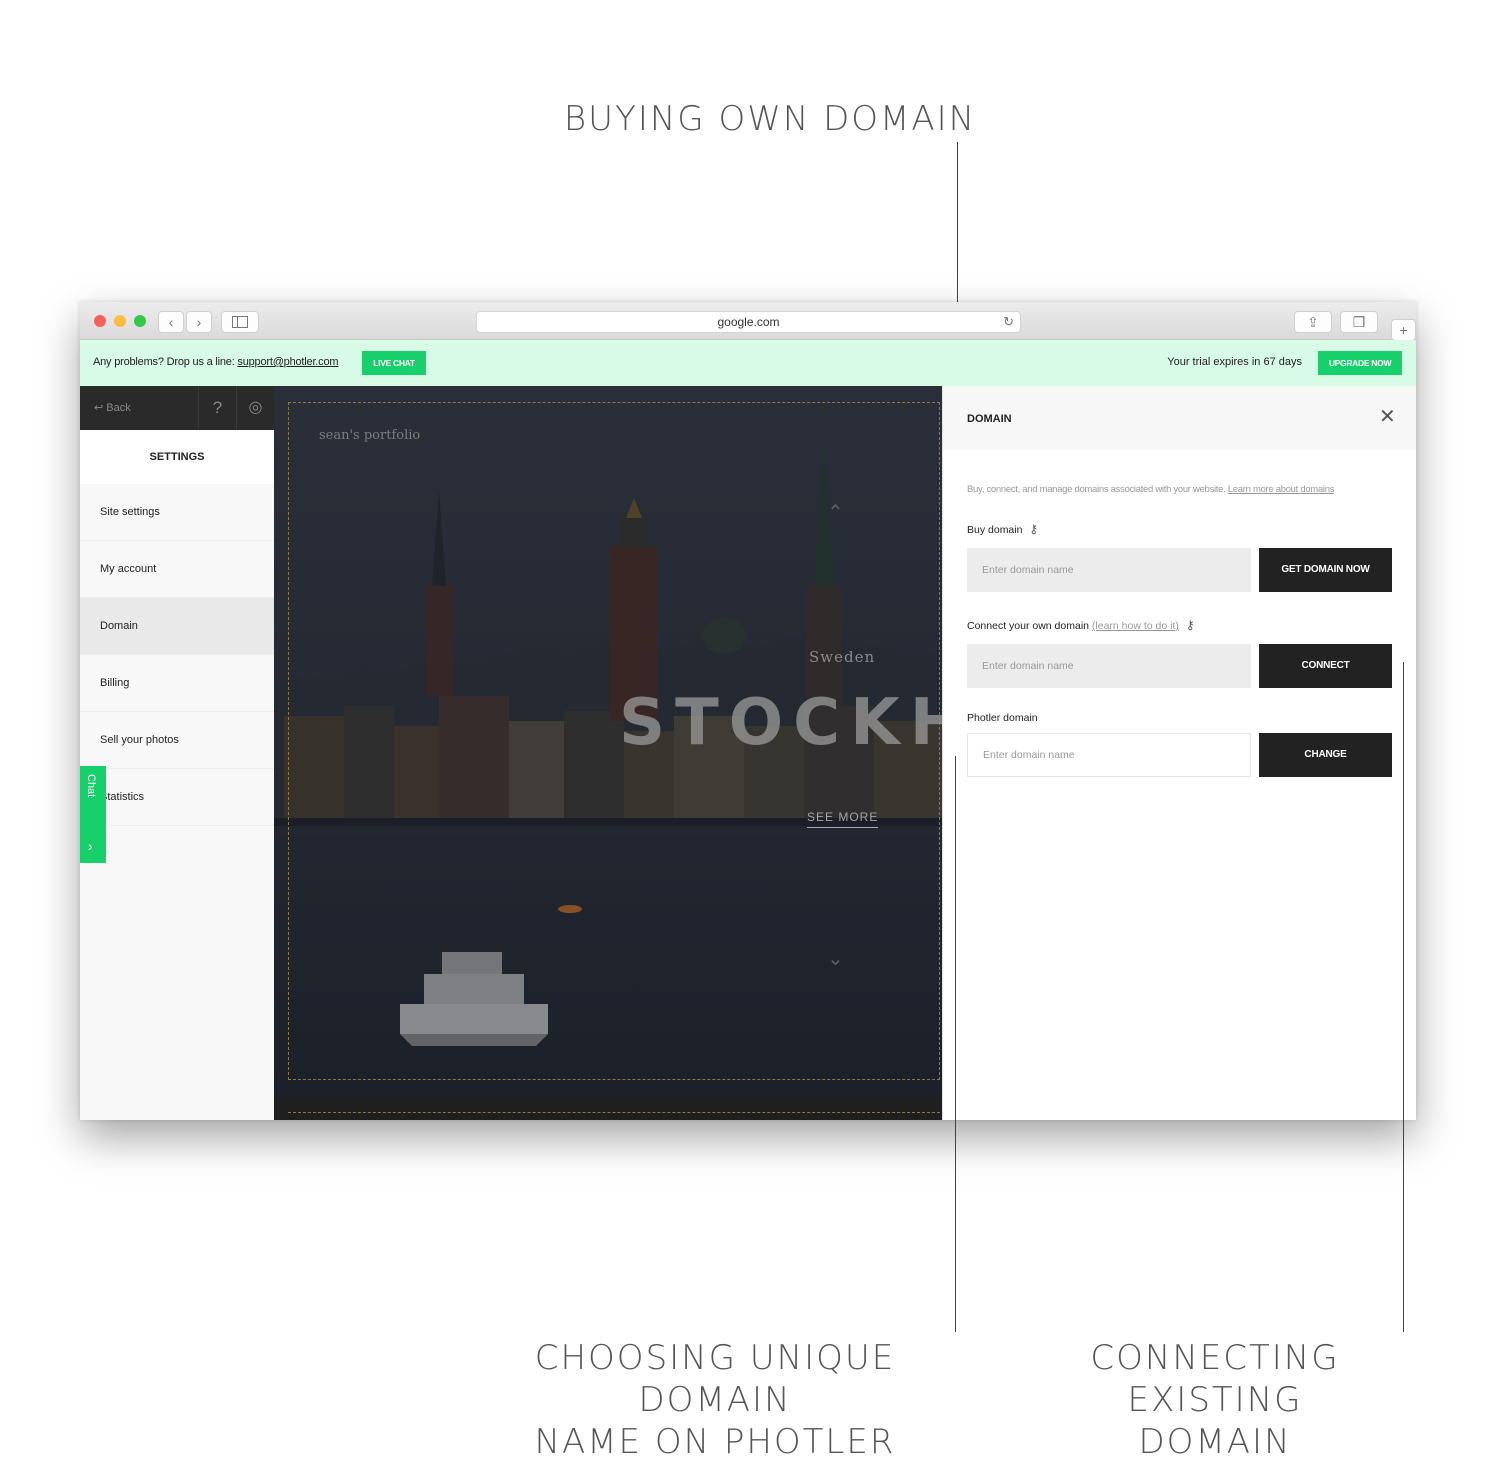 This screenshot has width=1500, height=1463. I want to click on next-section-outline, so click(614, 1112).